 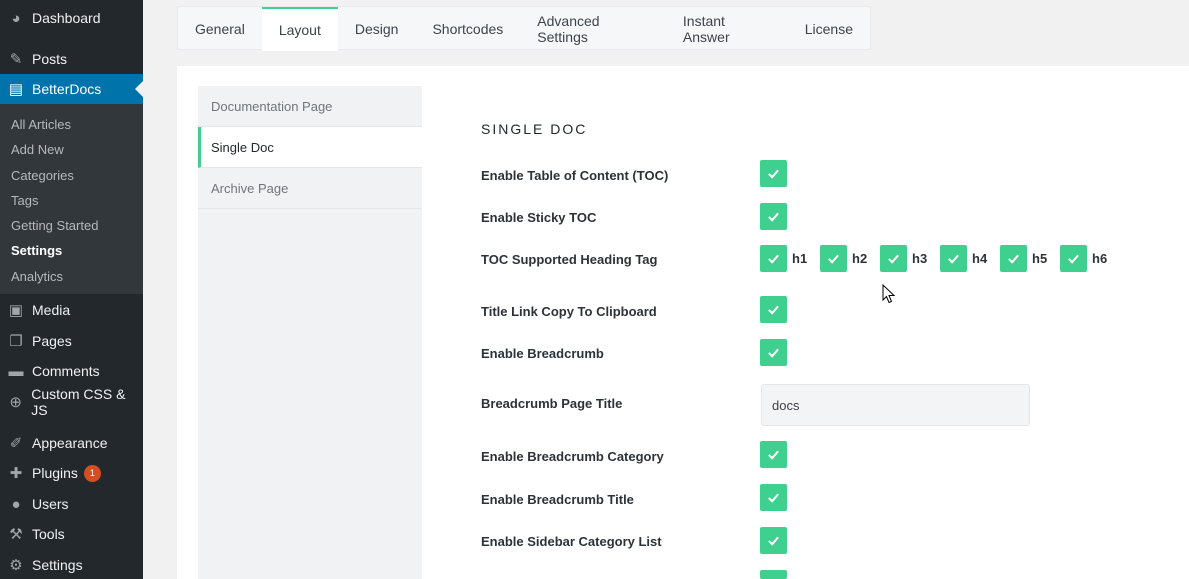 What do you see at coordinates (571, 541) in the screenshot?
I see `sidebar-category-list-label: Enable Sidebar Category List` at bounding box center [571, 541].